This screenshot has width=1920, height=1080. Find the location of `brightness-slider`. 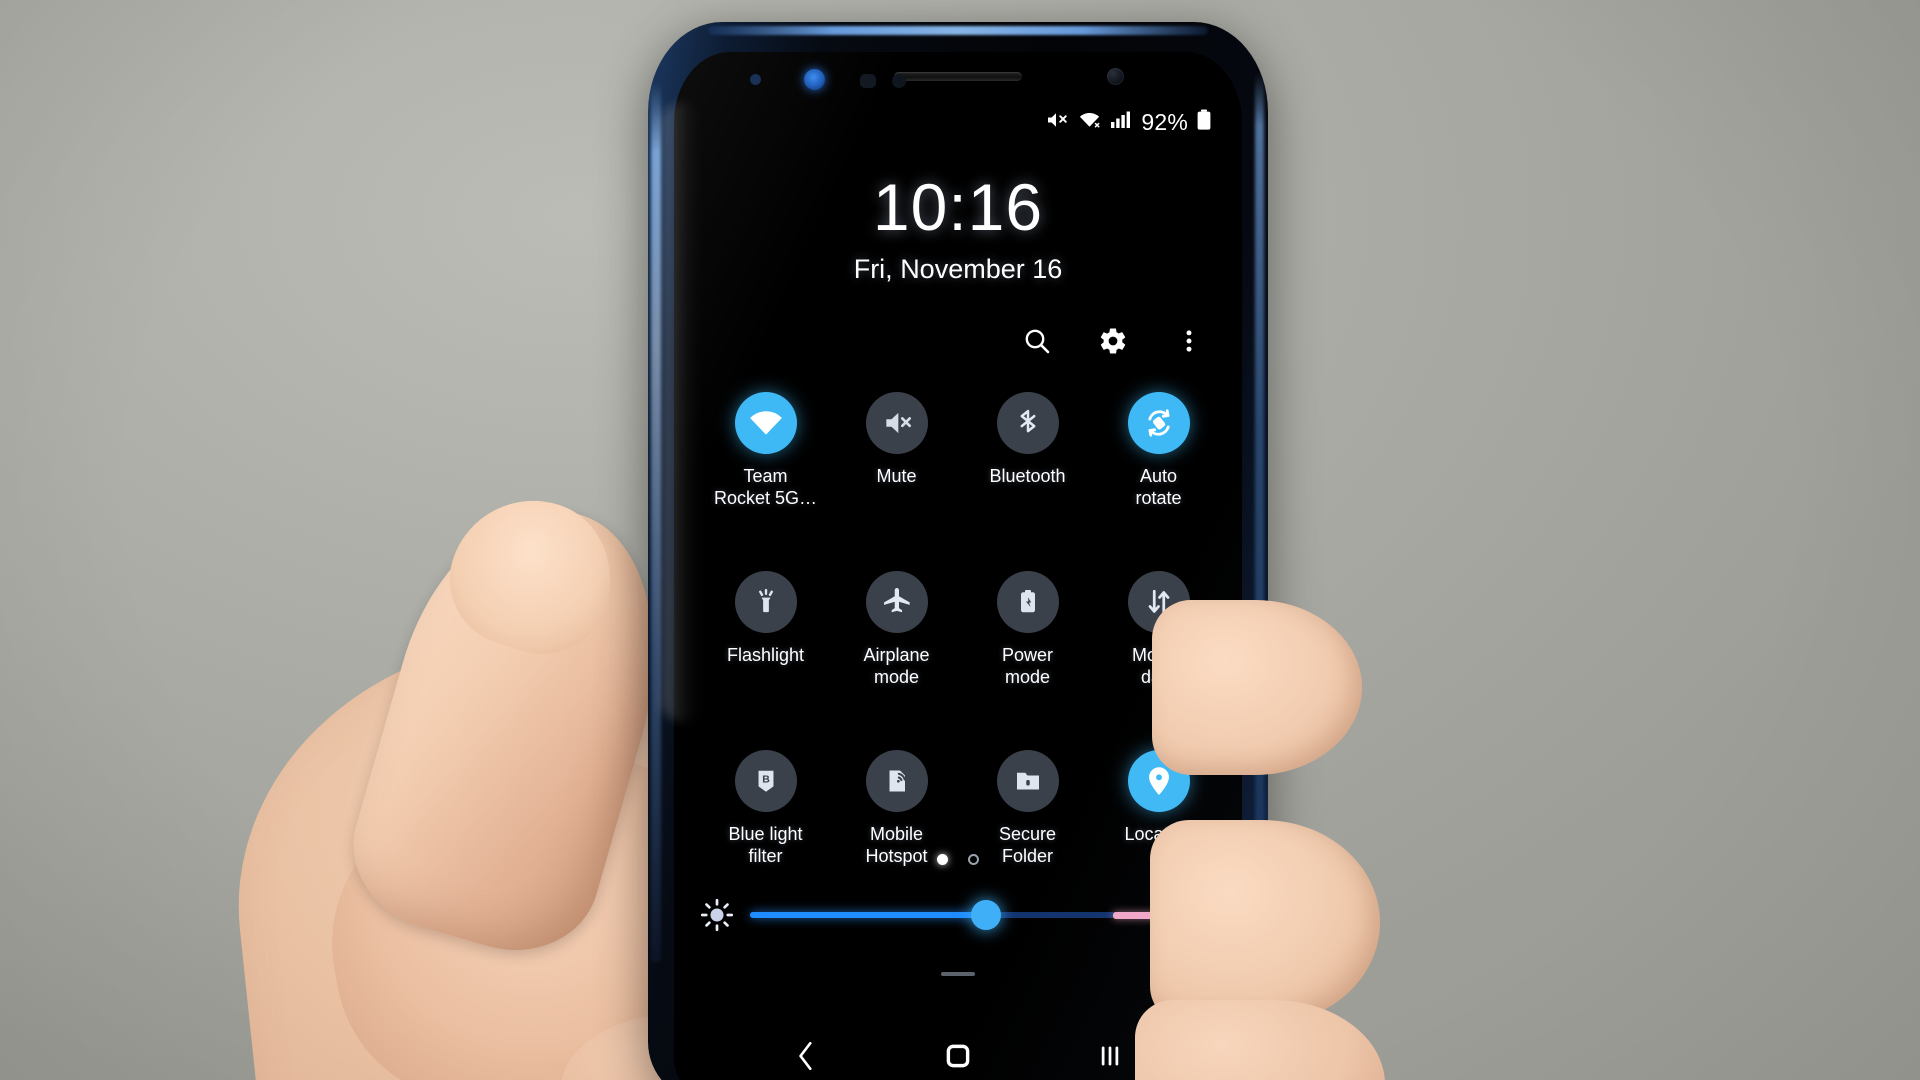

brightness-slider is located at coordinates (961, 915).